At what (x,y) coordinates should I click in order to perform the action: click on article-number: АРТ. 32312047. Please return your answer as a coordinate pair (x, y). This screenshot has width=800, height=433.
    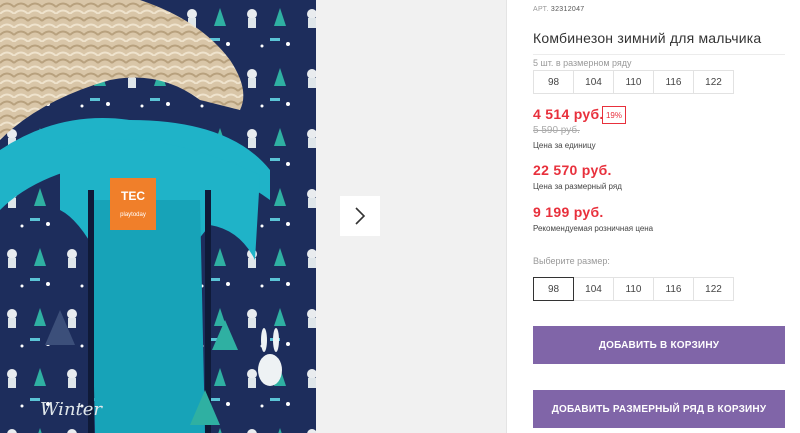
    Looking at the image, I should click on (558, 9).